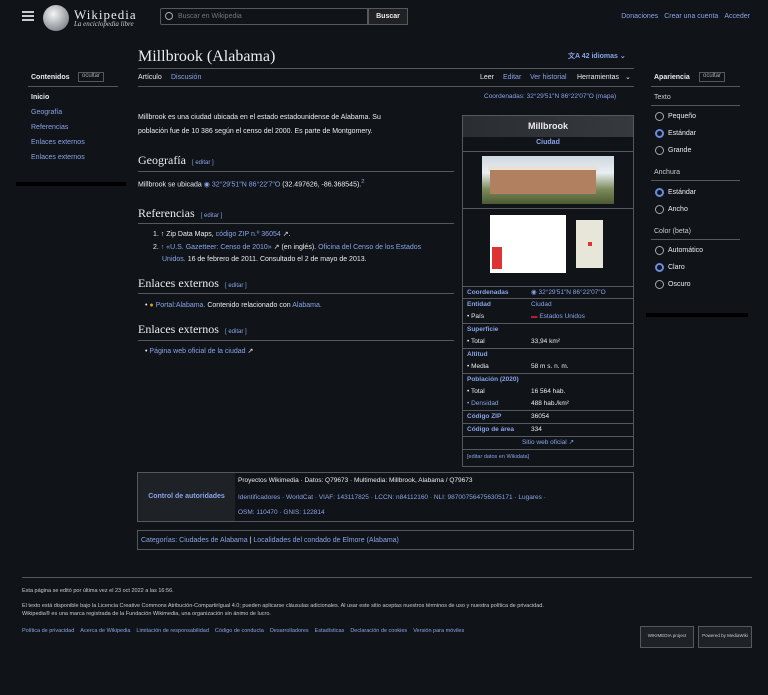 The height and width of the screenshot is (695, 768). I want to click on ib-value-coords: ◉ 32°29′51″N 86°22′07″O, so click(568, 293).